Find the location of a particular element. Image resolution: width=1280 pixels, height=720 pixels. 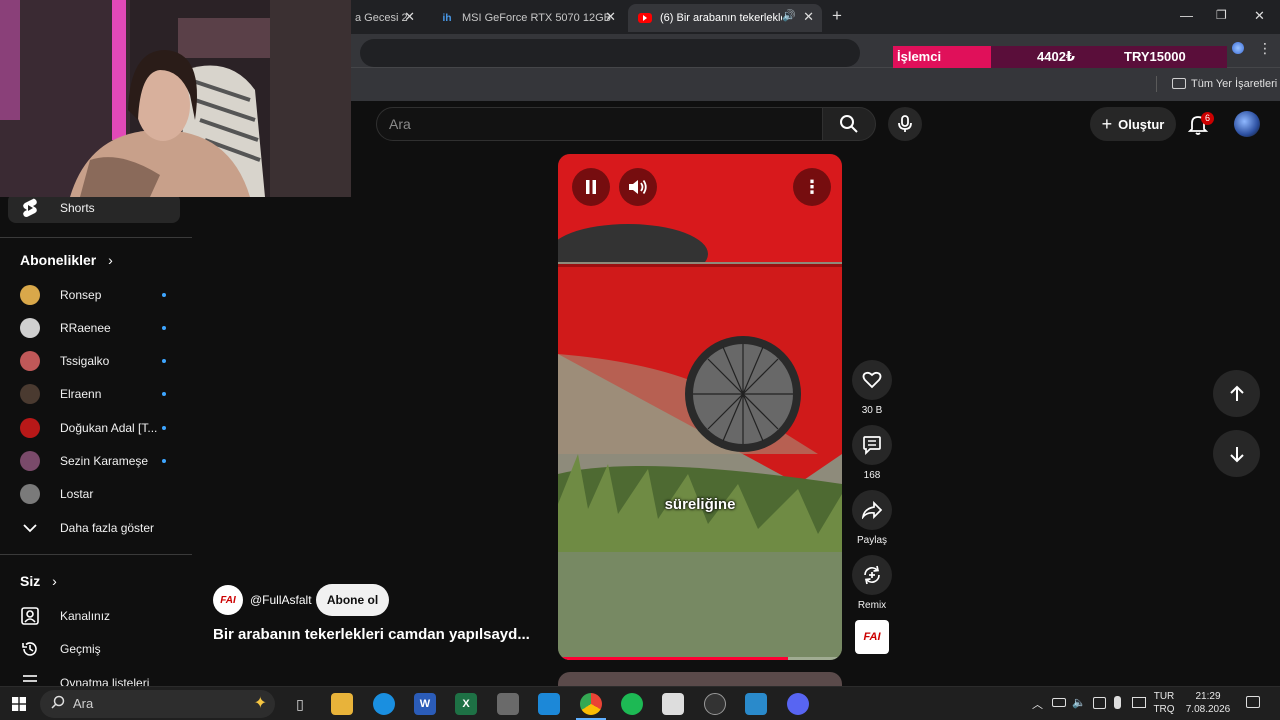

calculator-icon is located at coordinates (508, 704).